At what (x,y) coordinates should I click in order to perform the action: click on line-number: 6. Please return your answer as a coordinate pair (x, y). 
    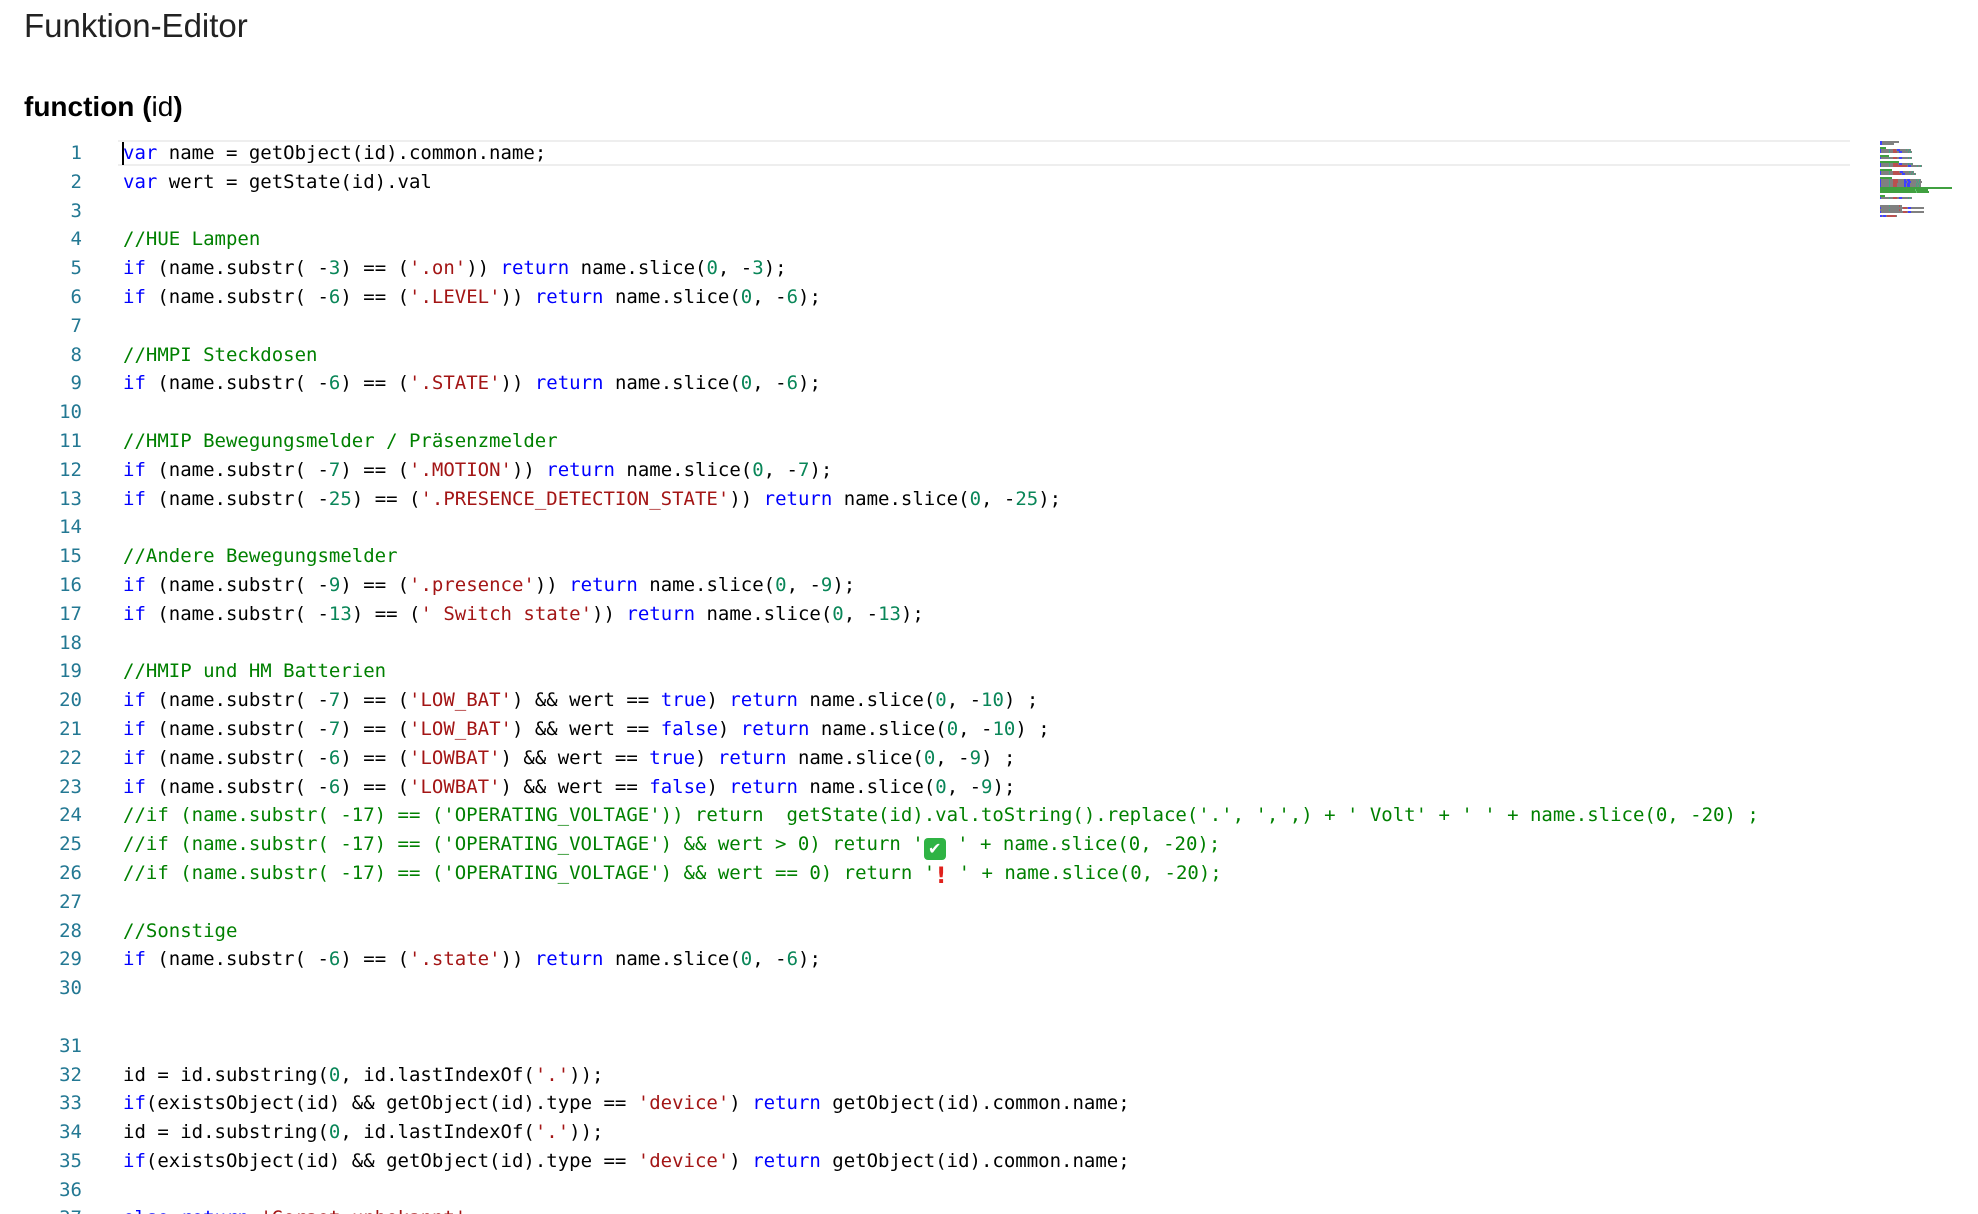
    Looking at the image, I should click on (76, 296).